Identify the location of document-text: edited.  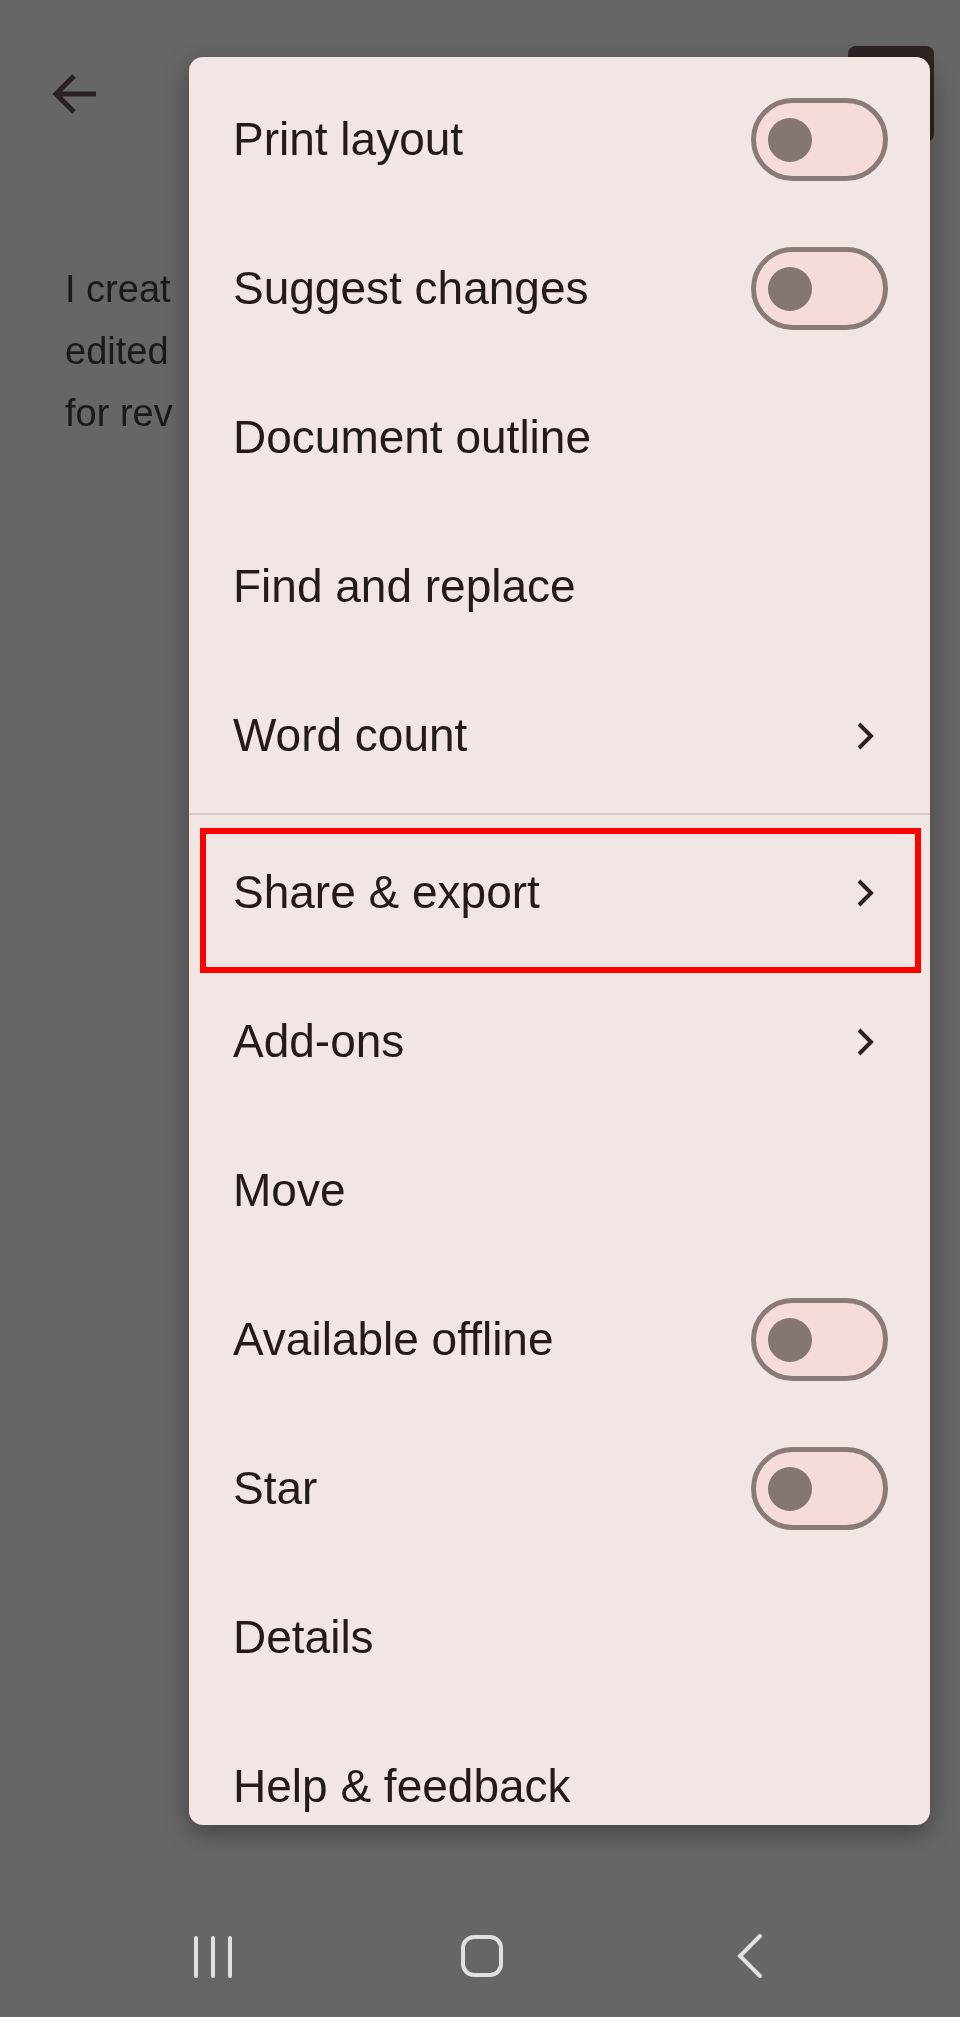
(117, 351).